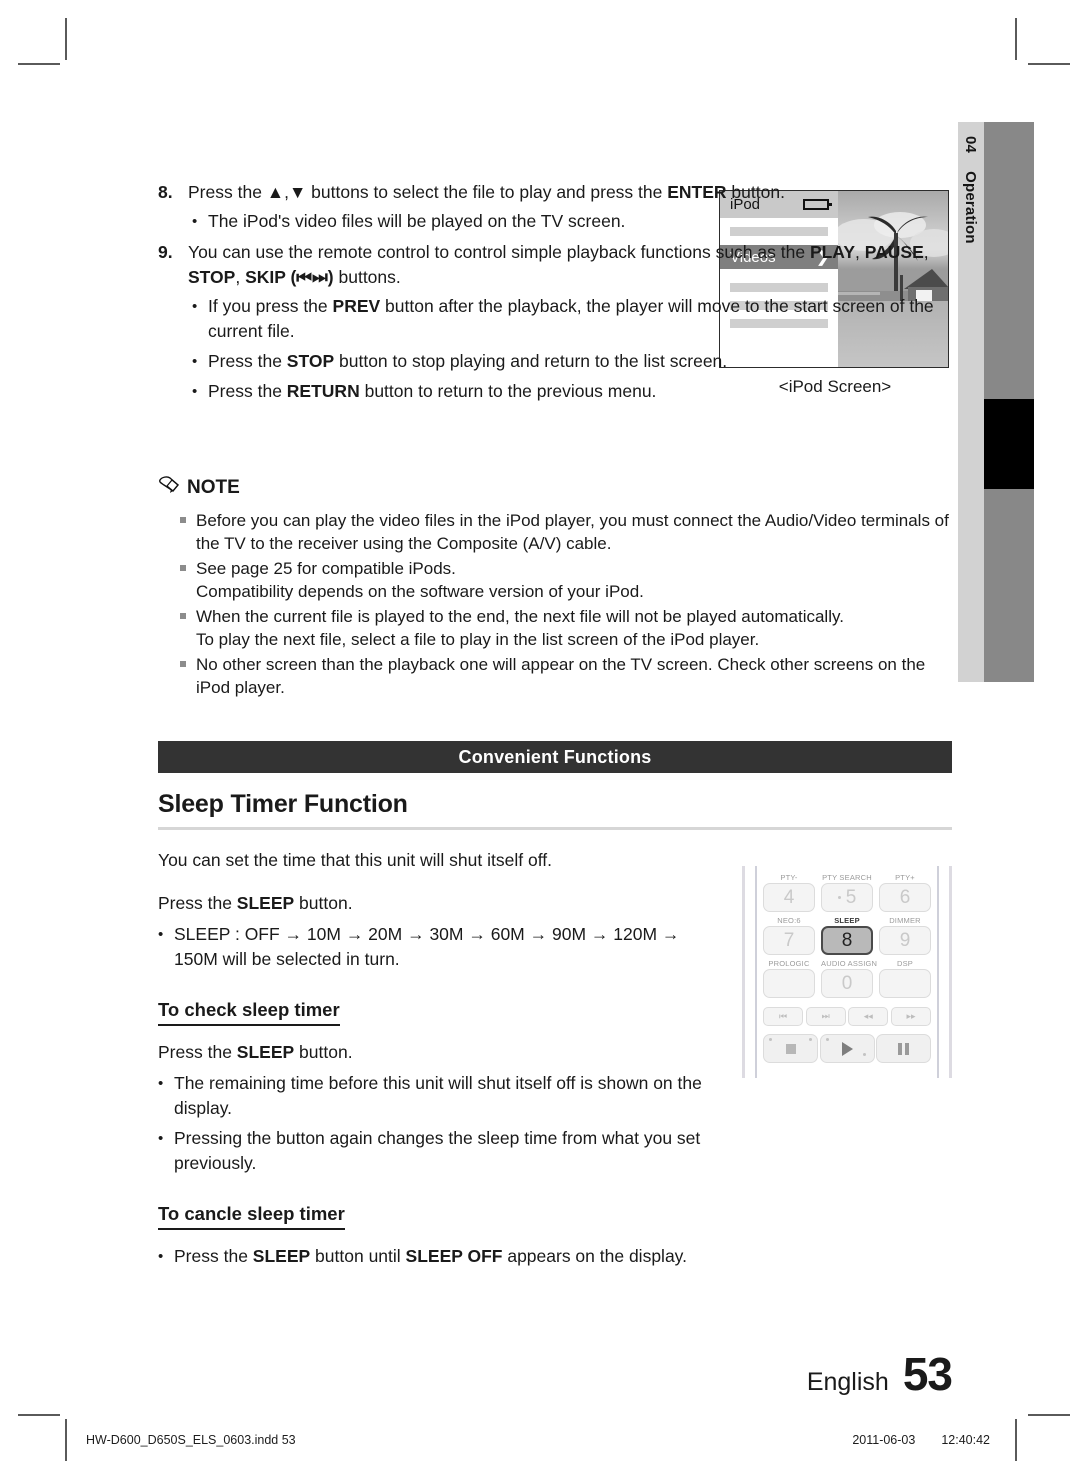 The width and height of the screenshot is (1080, 1479). What do you see at coordinates (825, 1016) in the screenshot?
I see `remote-transport-button: ⏭` at bounding box center [825, 1016].